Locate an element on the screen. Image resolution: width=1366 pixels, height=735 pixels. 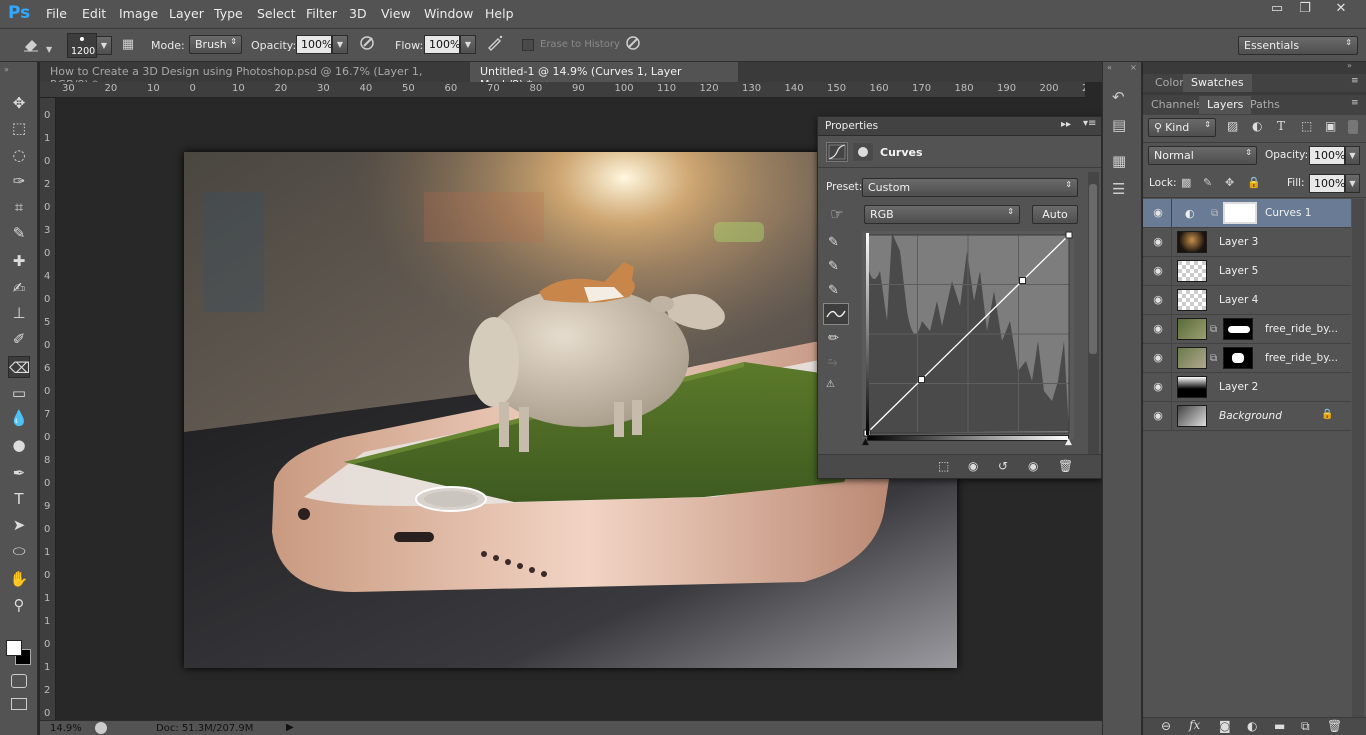
layer-row: ◉ Layer 2 is located at coordinates (1247, 387).